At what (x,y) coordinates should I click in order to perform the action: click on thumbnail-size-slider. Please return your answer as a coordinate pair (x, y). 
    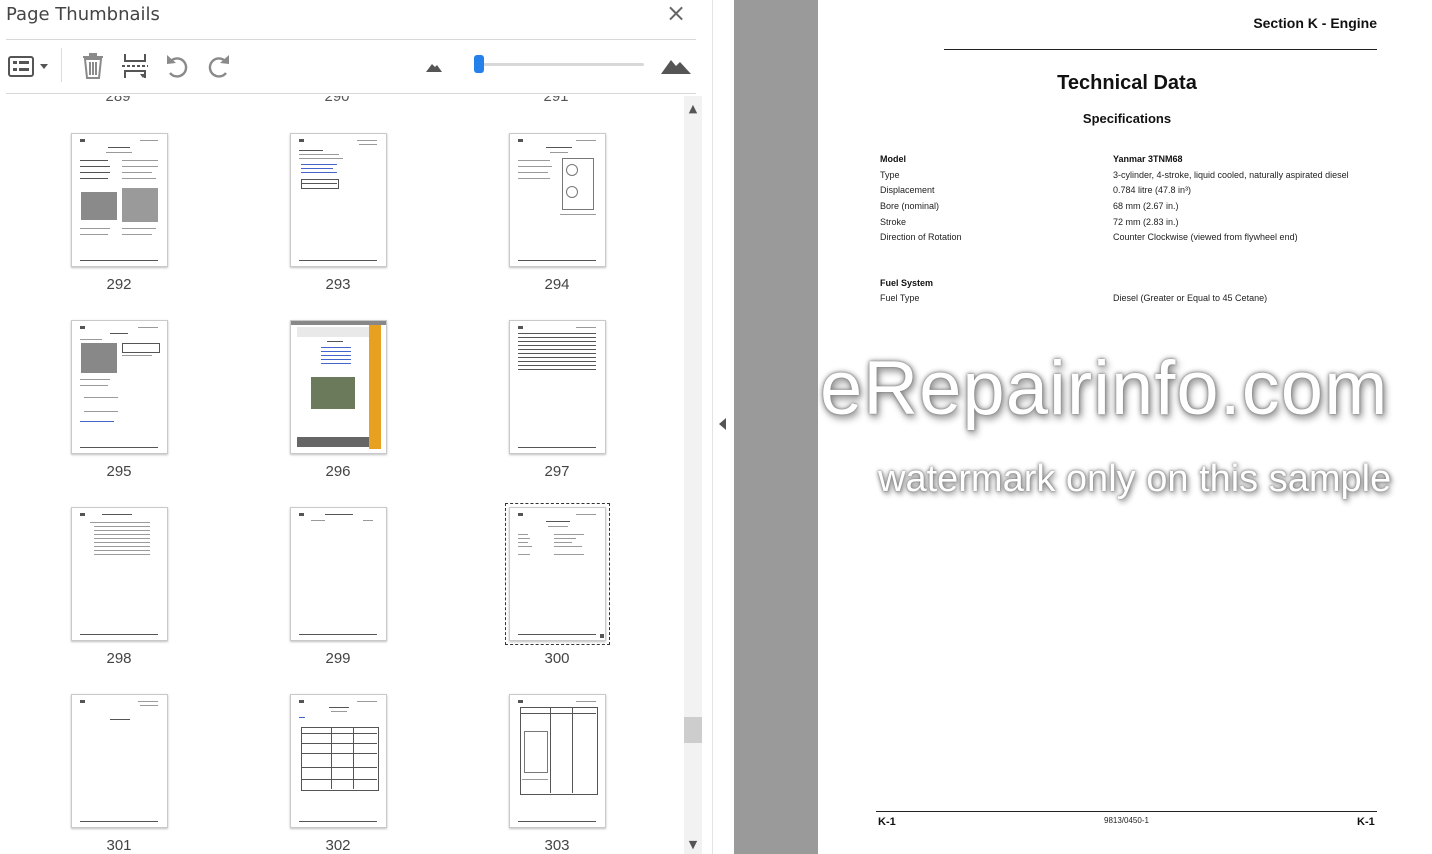
    Looking at the image, I should click on (559, 64).